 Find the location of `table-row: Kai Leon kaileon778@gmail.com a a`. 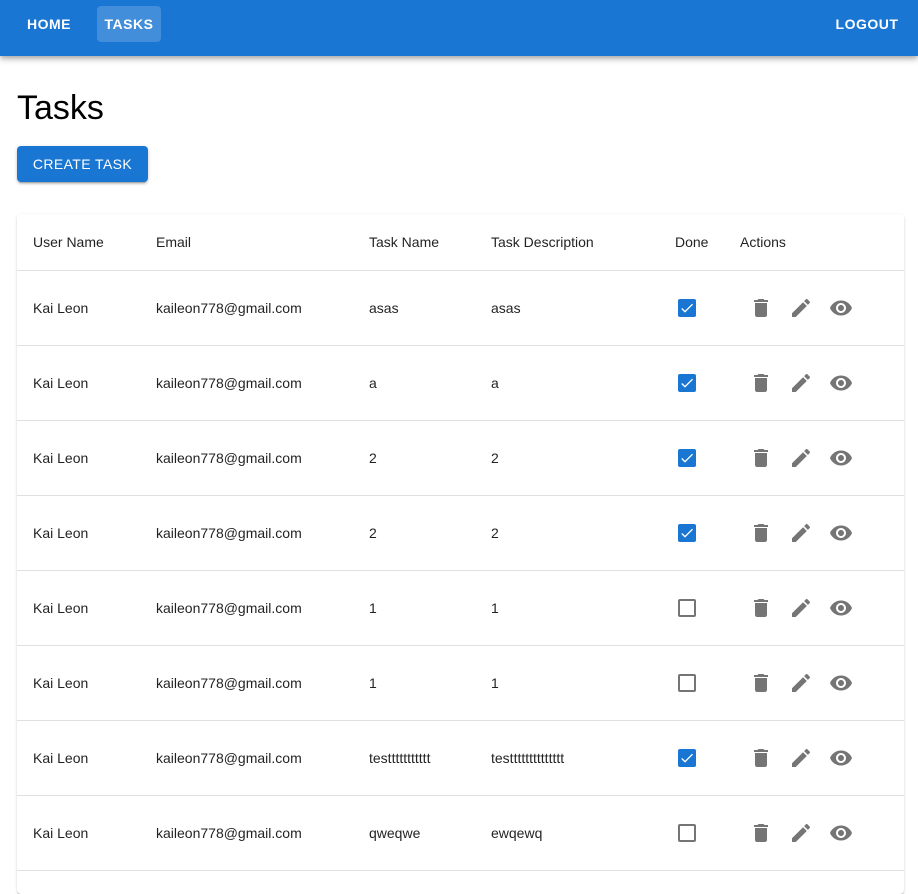

table-row: Kai Leon kaileon778@gmail.com a a is located at coordinates (460, 383).